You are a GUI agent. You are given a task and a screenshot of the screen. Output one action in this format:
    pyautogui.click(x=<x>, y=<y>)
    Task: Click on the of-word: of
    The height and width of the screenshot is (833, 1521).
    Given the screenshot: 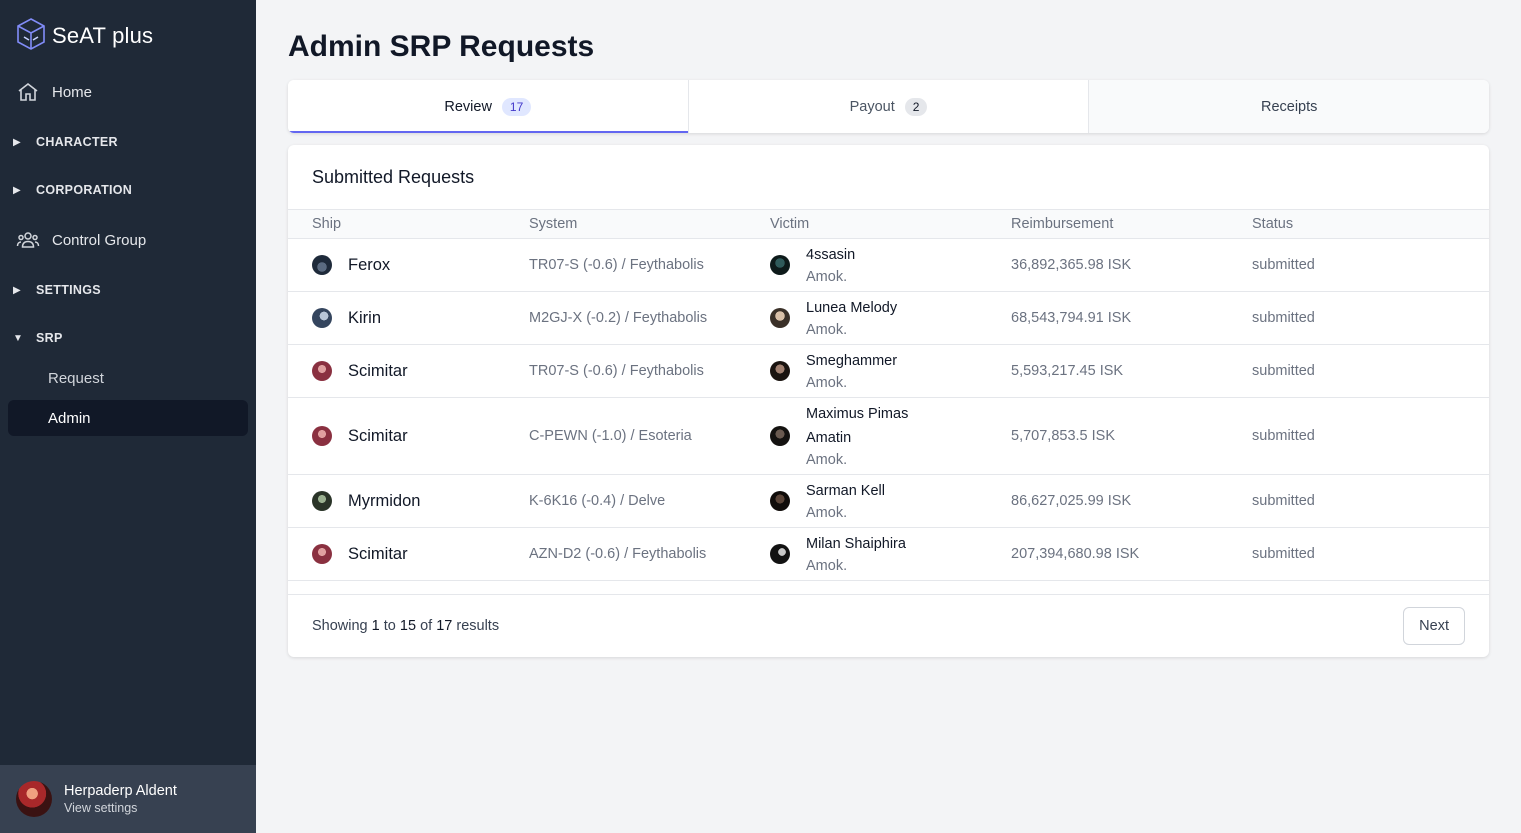 What is the action you would take?
    pyautogui.click(x=426, y=626)
    